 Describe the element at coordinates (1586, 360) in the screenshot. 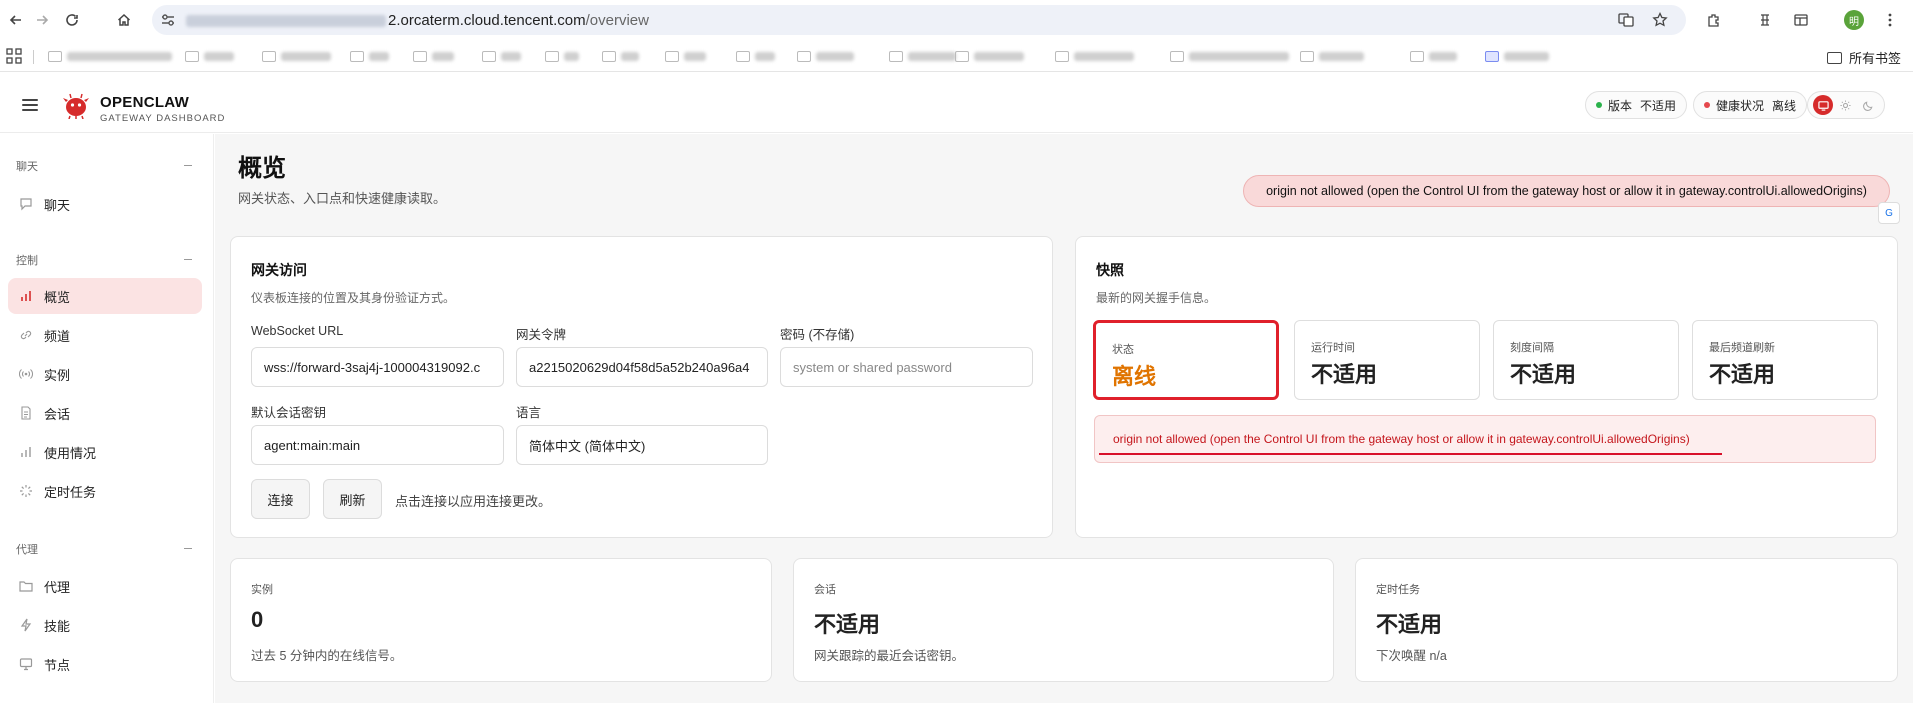

I see `stat-tick-interval: 刻度间隔 不适用` at that location.